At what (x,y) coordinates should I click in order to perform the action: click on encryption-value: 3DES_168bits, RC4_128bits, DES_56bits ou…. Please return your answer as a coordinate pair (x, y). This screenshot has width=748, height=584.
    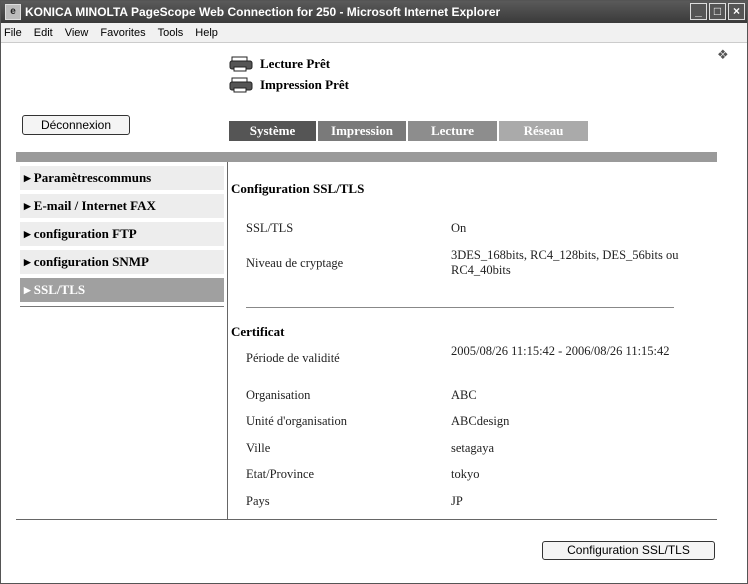
    Looking at the image, I should click on (565, 262).